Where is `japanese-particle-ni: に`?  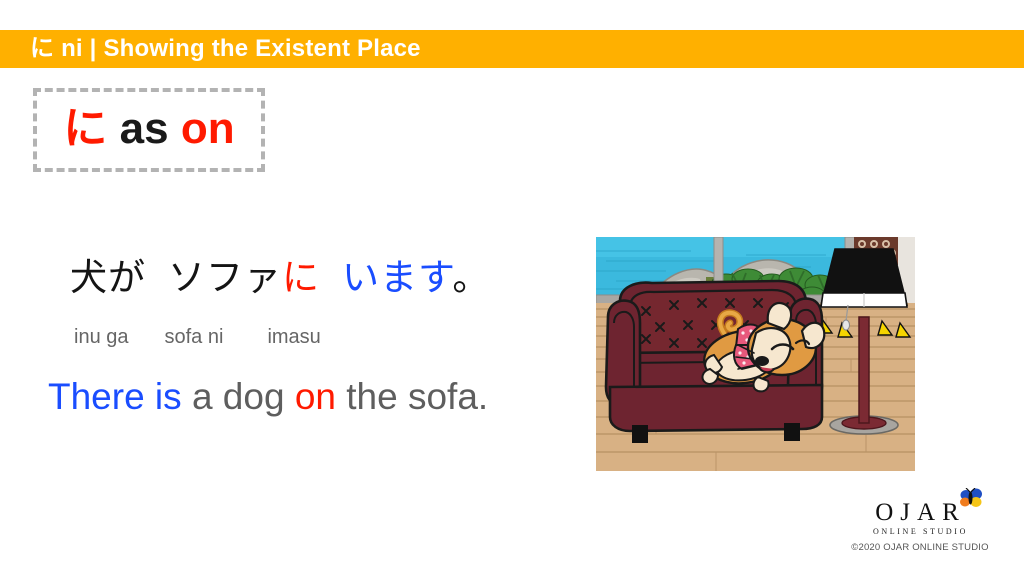
japanese-particle-ni: に is located at coordinates (301, 277).